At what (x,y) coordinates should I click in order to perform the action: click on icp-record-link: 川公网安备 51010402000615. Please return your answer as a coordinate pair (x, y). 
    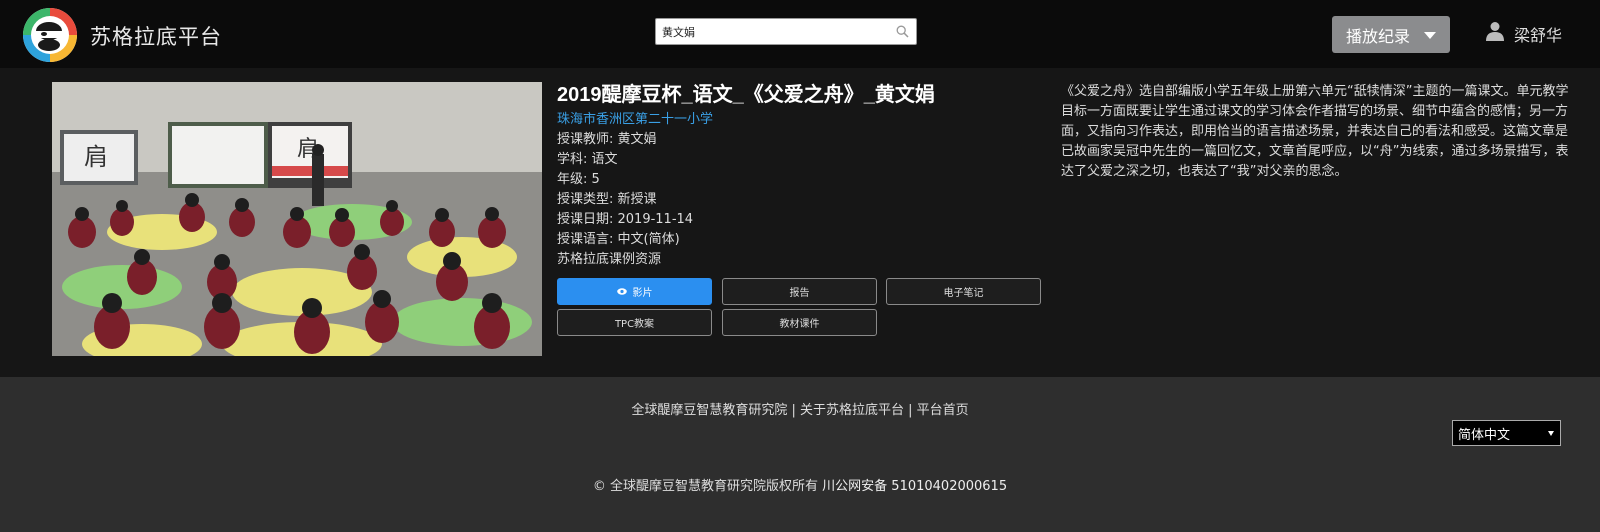
    Looking at the image, I should click on (914, 486).